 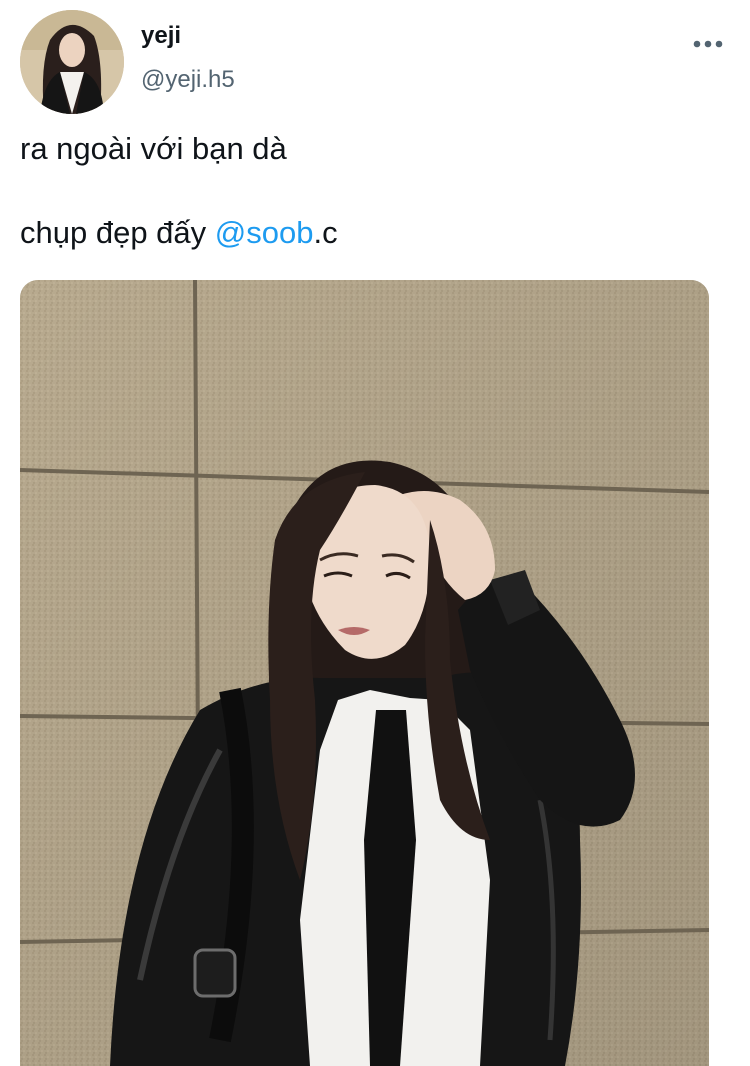 What do you see at coordinates (370, 191) in the screenshot?
I see `tweet-text: ra ngoài với bạn dà chụp đẹp đấy @soob.c` at bounding box center [370, 191].